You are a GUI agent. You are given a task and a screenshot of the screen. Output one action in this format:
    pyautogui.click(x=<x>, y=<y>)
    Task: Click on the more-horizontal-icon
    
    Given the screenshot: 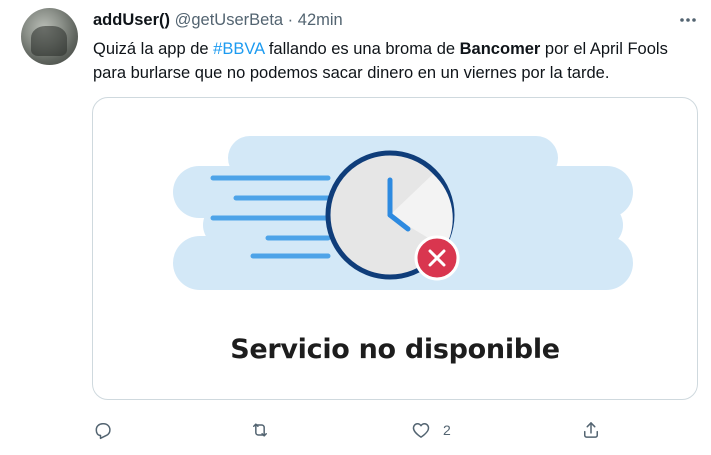 What is the action you would take?
    pyautogui.click(x=688, y=20)
    